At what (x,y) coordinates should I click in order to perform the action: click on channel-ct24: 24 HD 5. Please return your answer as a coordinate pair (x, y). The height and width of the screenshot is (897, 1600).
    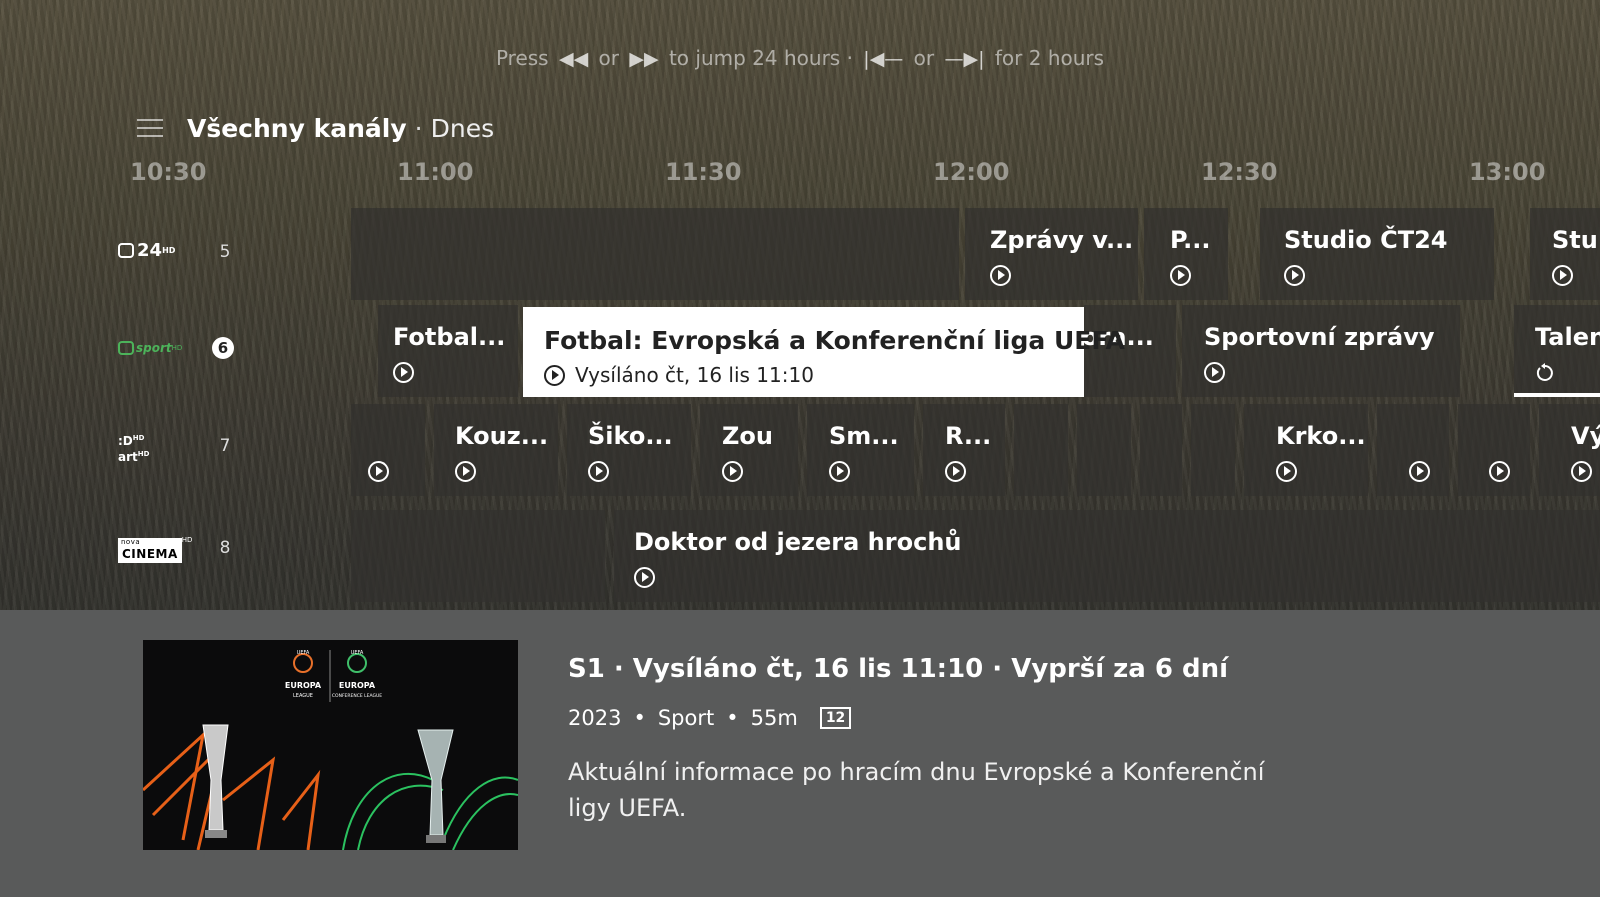
    Looking at the image, I should click on (174, 250).